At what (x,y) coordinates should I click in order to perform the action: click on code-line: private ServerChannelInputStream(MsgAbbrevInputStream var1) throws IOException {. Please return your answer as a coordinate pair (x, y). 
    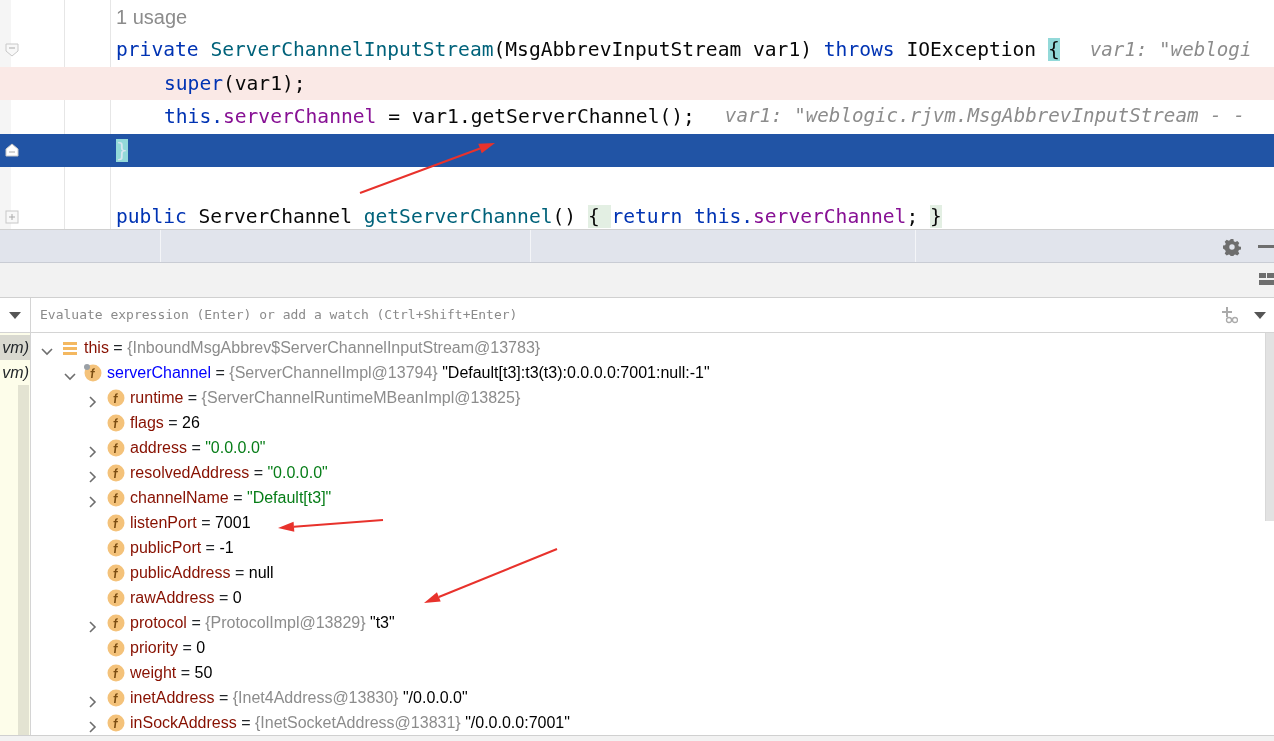
    Looking at the image, I should click on (587, 50).